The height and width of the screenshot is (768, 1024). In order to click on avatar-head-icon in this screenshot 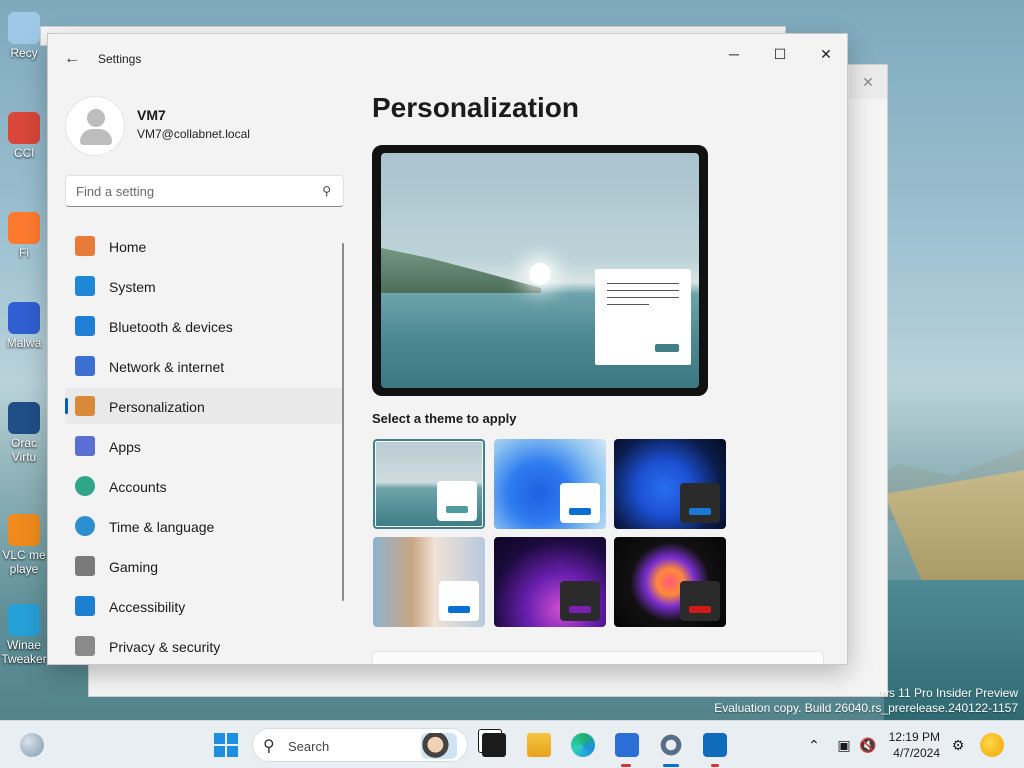, I will do `click(96, 118)`.